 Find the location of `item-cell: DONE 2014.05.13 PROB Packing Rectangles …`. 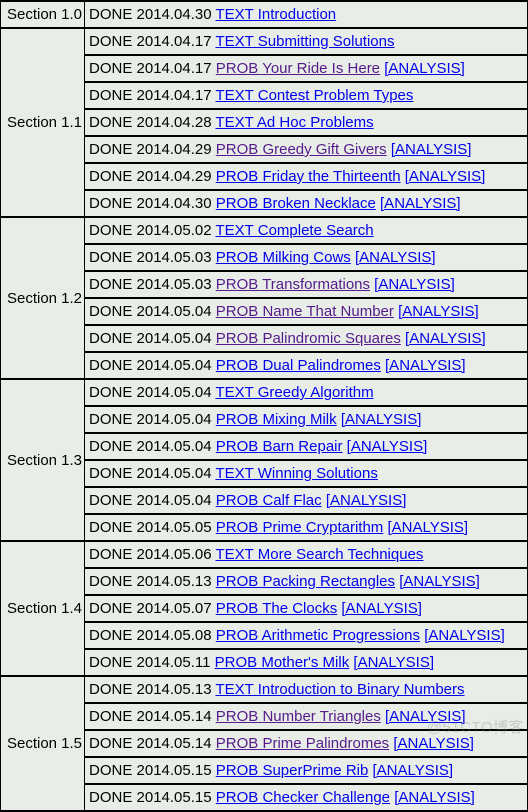

item-cell: DONE 2014.05.13 PROB Packing Rectangles … is located at coordinates (306, 581).